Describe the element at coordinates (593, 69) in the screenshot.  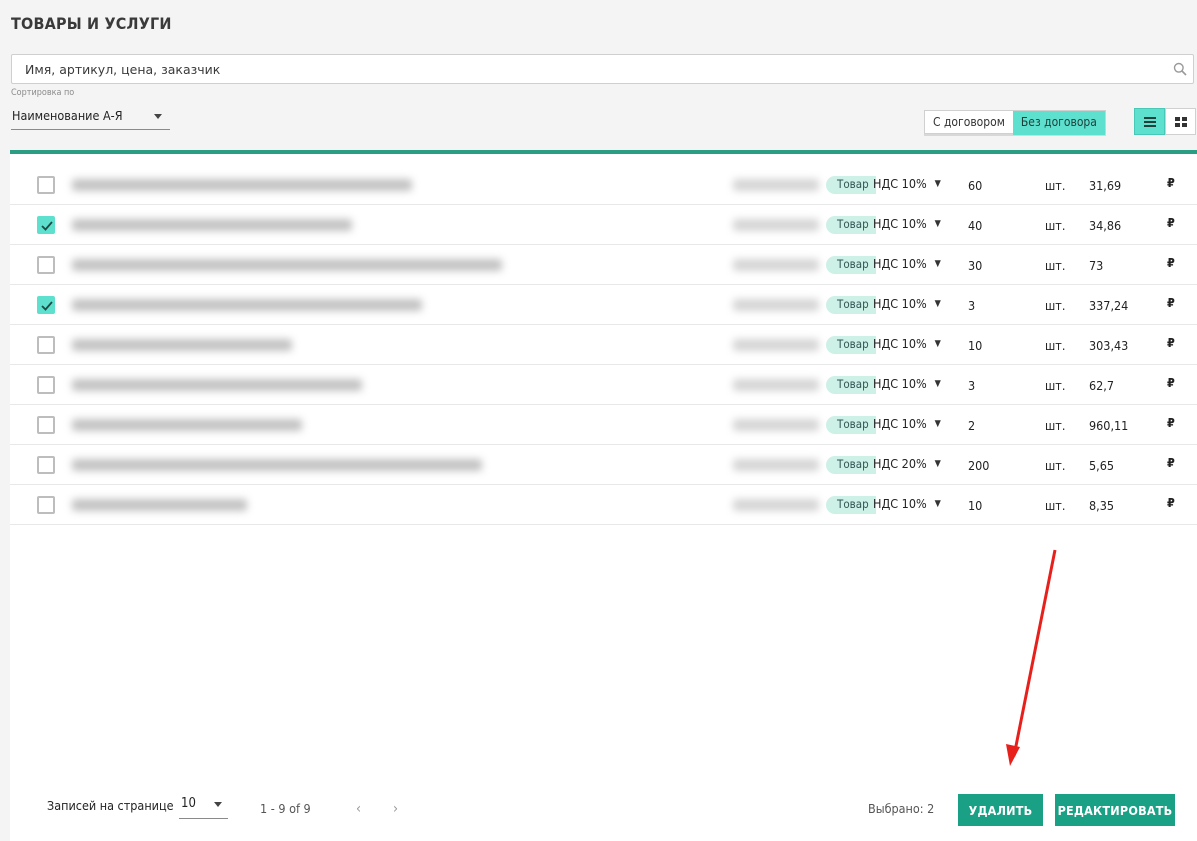
I see `search-input` at that location.